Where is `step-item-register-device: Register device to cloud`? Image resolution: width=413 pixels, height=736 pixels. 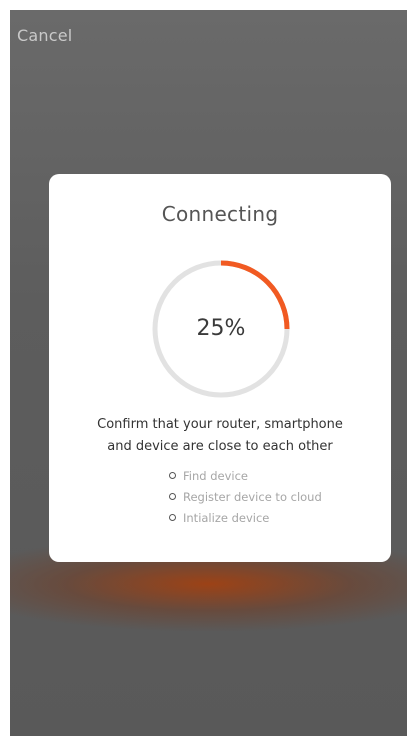 step-item-register-device: Register device to cloud is located at coordinates (245, 497).